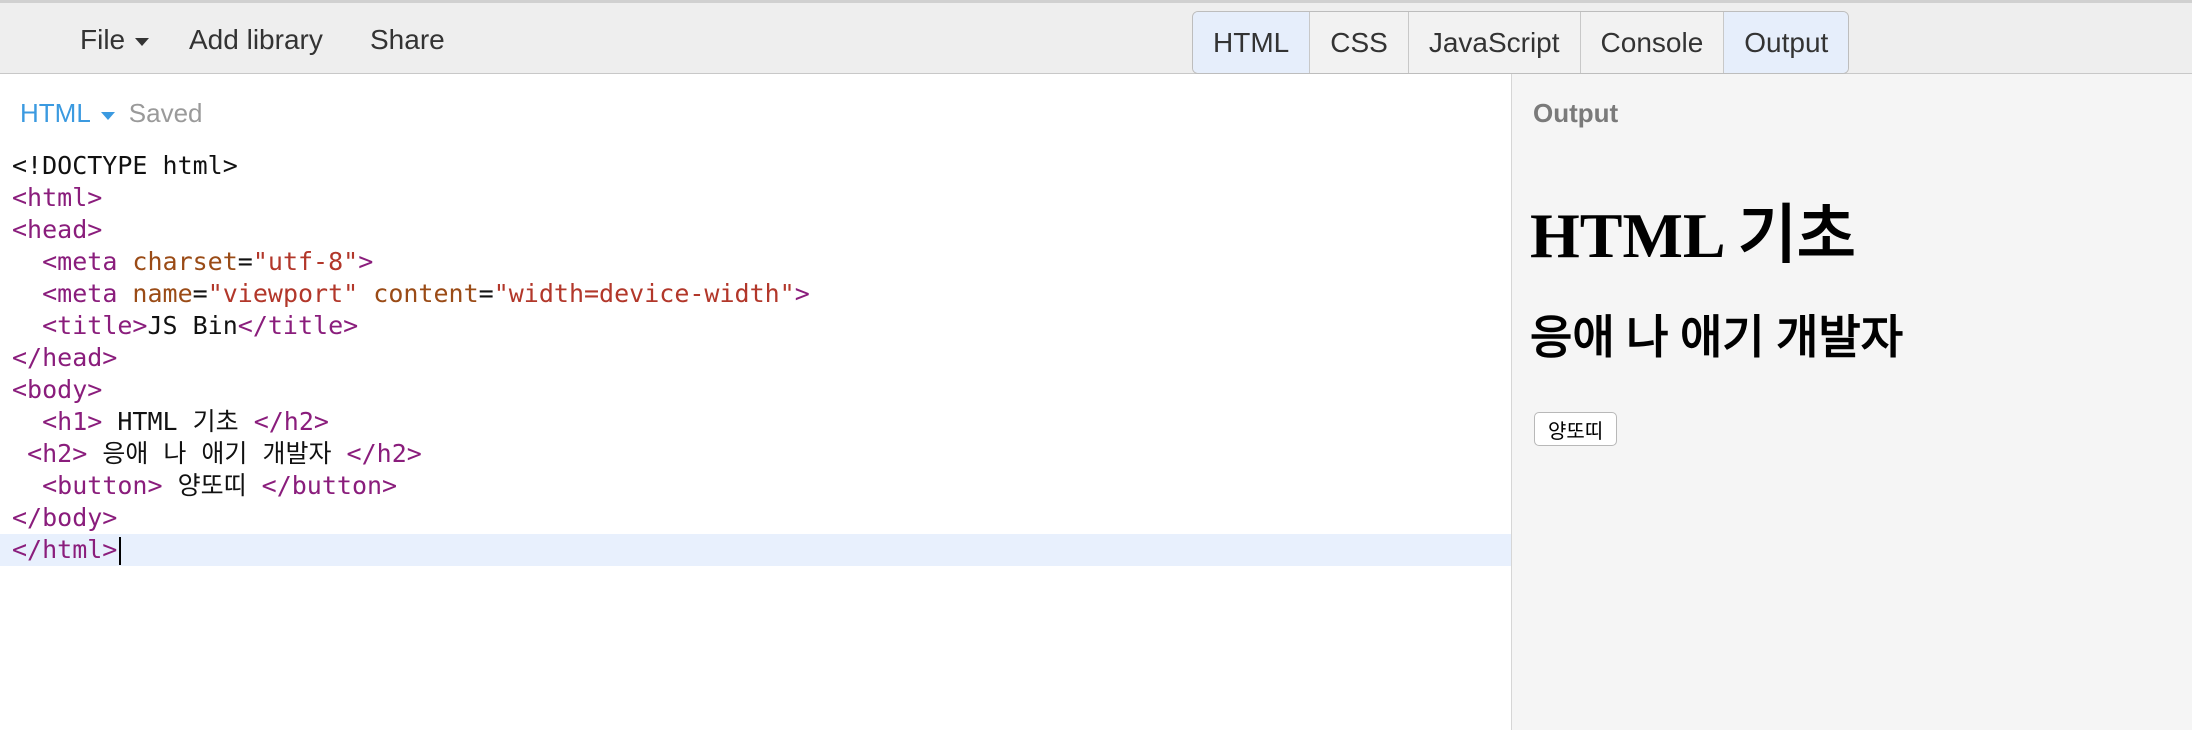  I want to click on code-string: "utf-8", so click(305, 261).